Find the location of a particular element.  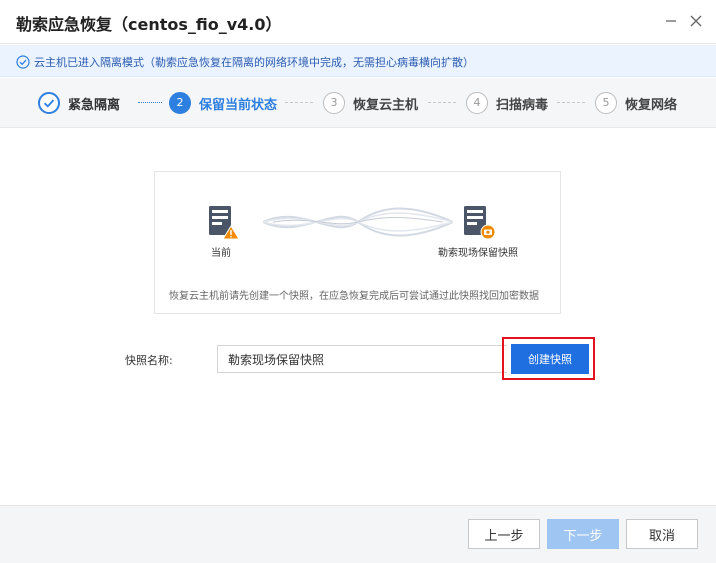

create-snapshot-button: 创建快照 is located at coordinates (550, 359).